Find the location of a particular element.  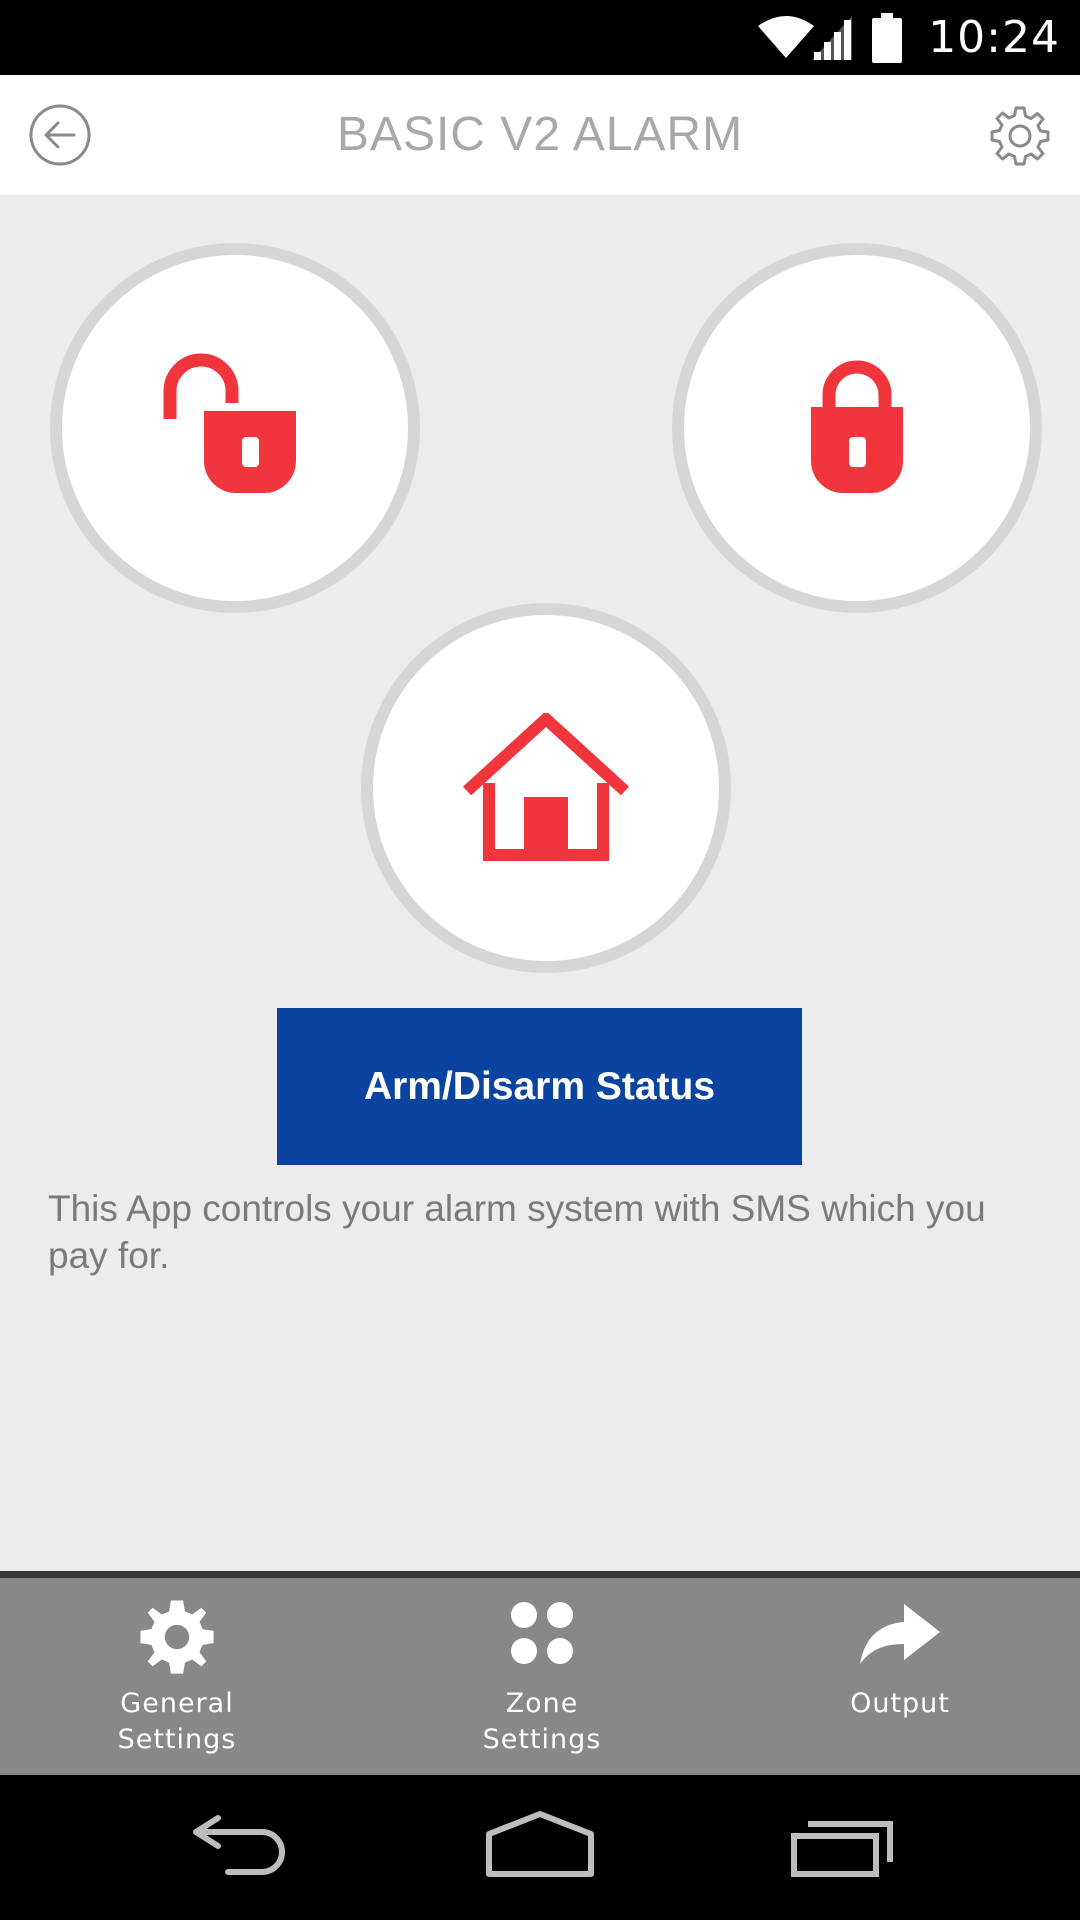

bottom-toolbar: General Settings Zone Settings Output is located at coordinates (540, 1676).